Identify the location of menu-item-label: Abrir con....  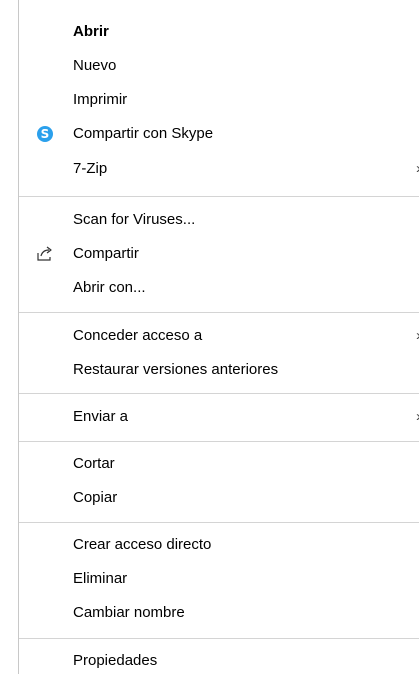
(109, 287).